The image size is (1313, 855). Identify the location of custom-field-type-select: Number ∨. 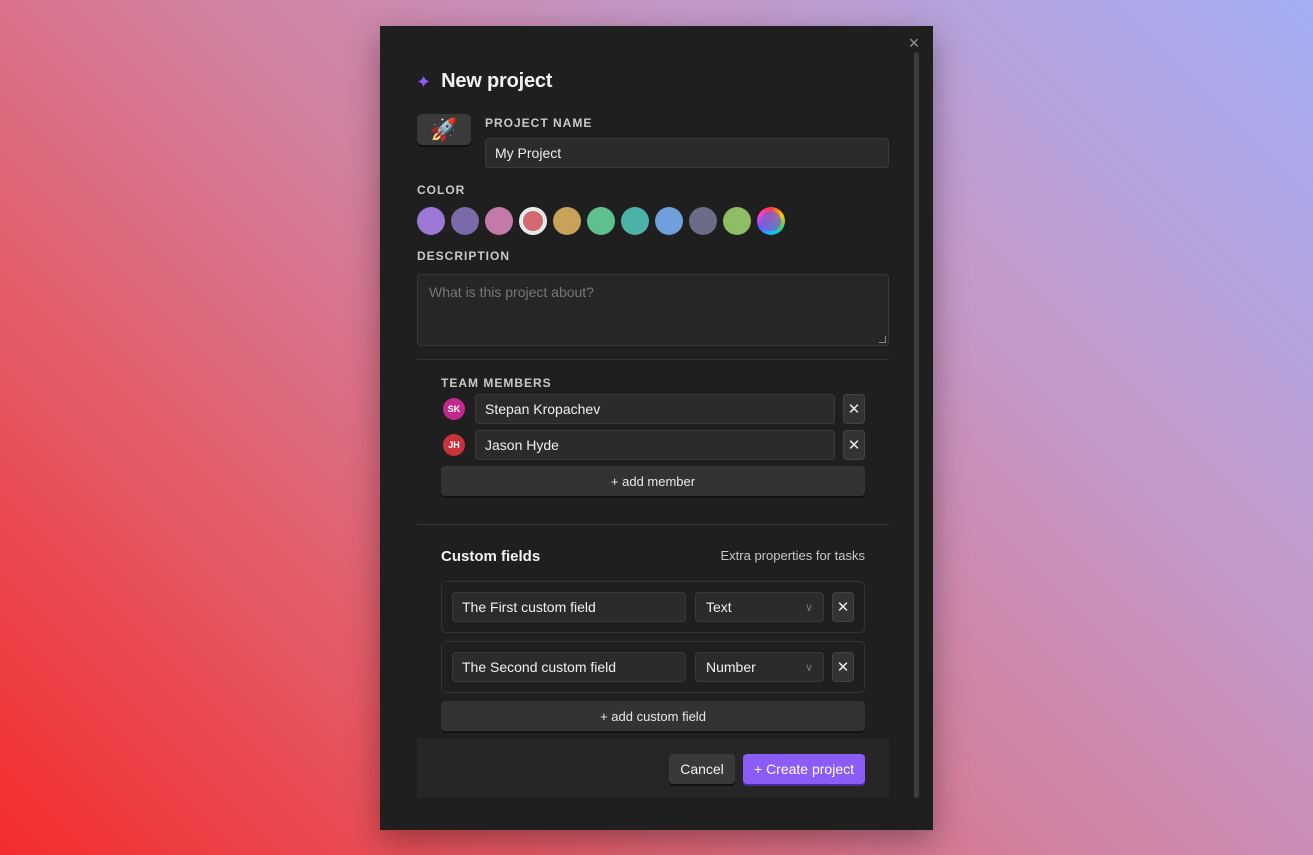
(759, 667).